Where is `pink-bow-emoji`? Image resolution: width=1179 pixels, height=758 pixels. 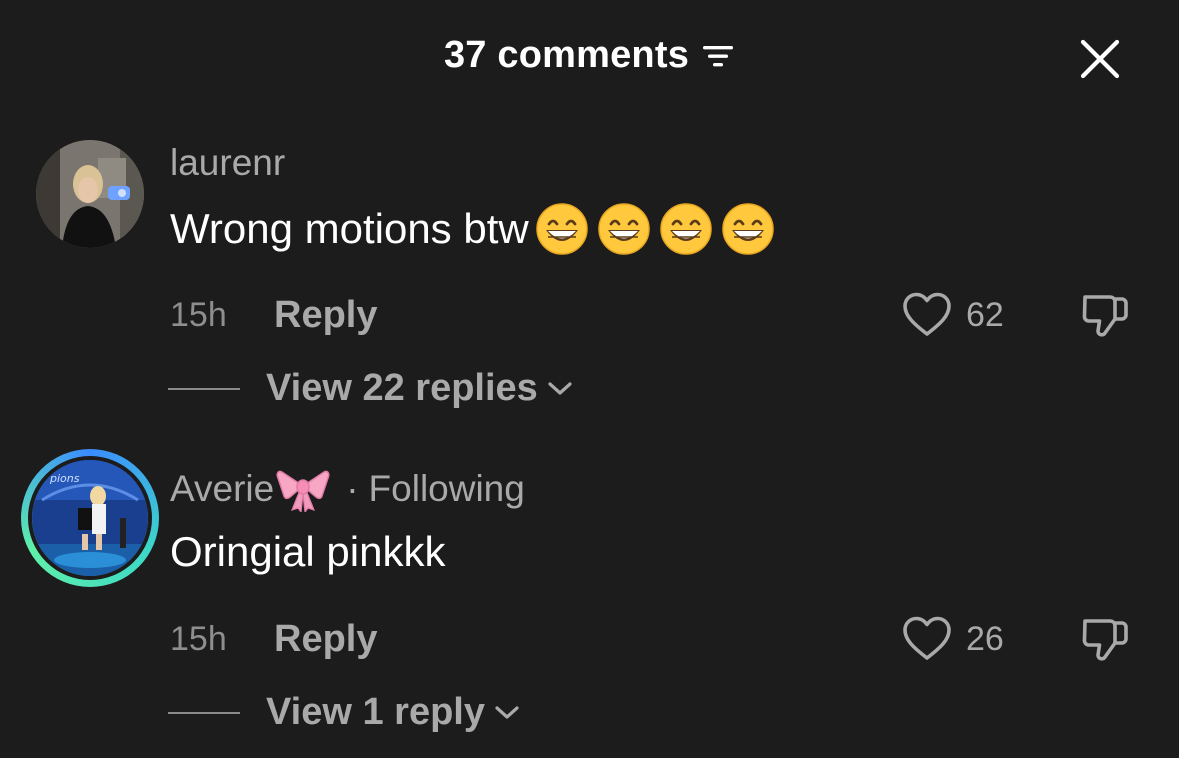 pink-bow-emoji is located at coordinates (303, 490).